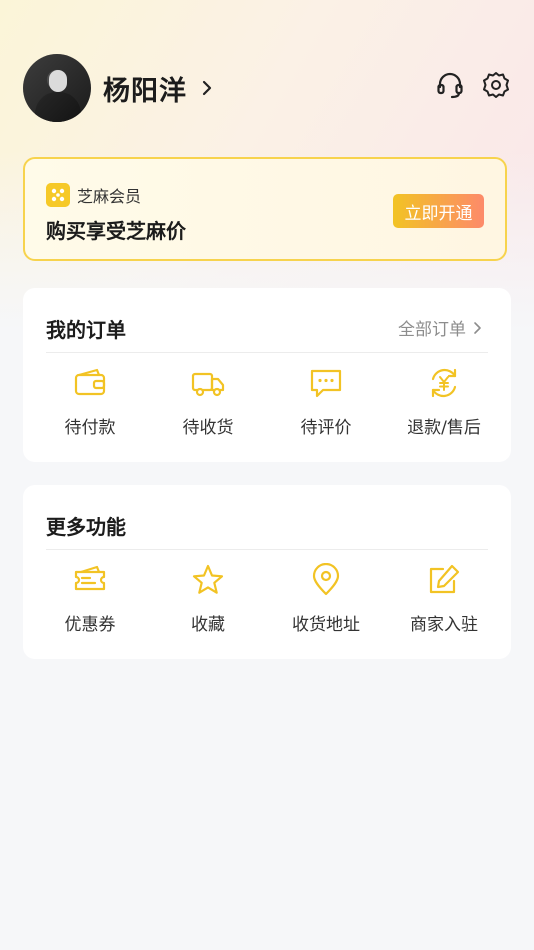  I want to click on feature-item-merchant: 商家入驻, so click(444, 599).